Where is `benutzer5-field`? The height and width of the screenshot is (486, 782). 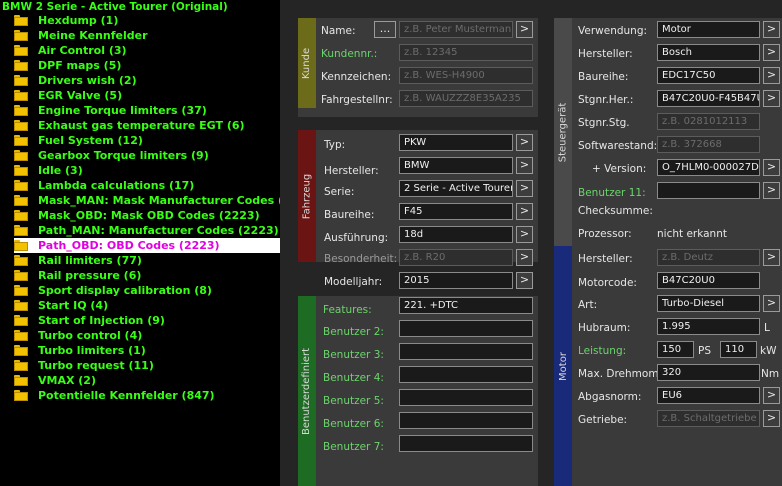
benutzer5-field is located at coordinates (466, 397).